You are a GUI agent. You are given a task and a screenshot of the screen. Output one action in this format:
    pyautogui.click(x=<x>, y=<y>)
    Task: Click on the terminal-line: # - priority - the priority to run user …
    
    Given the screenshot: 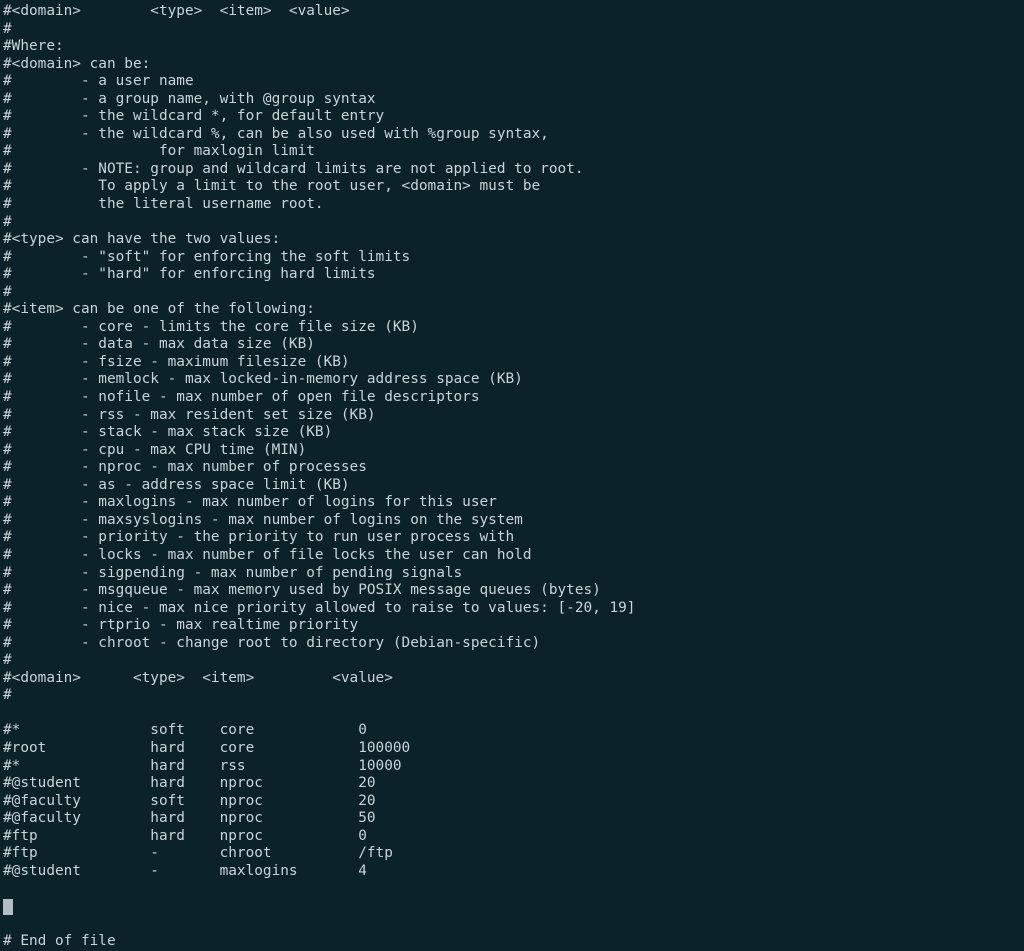 What is the action you would take?
    pyautogui.click(x=259, y=537)
    